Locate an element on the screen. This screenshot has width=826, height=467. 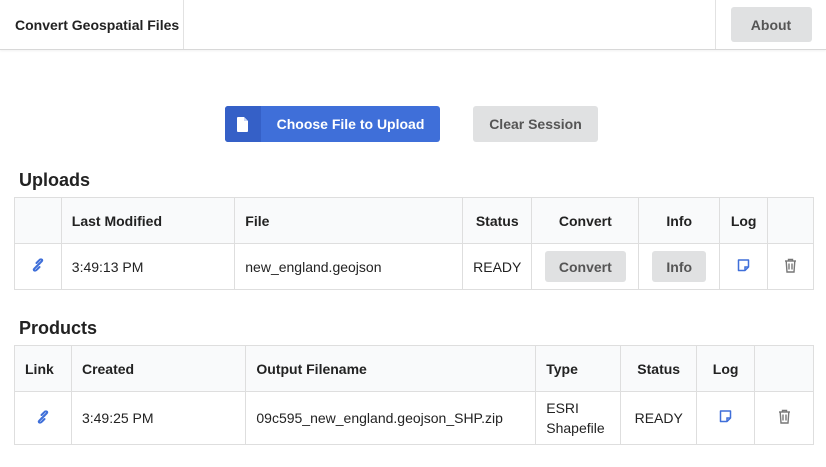
info-cell: Info is located at coordinates (679, 266).